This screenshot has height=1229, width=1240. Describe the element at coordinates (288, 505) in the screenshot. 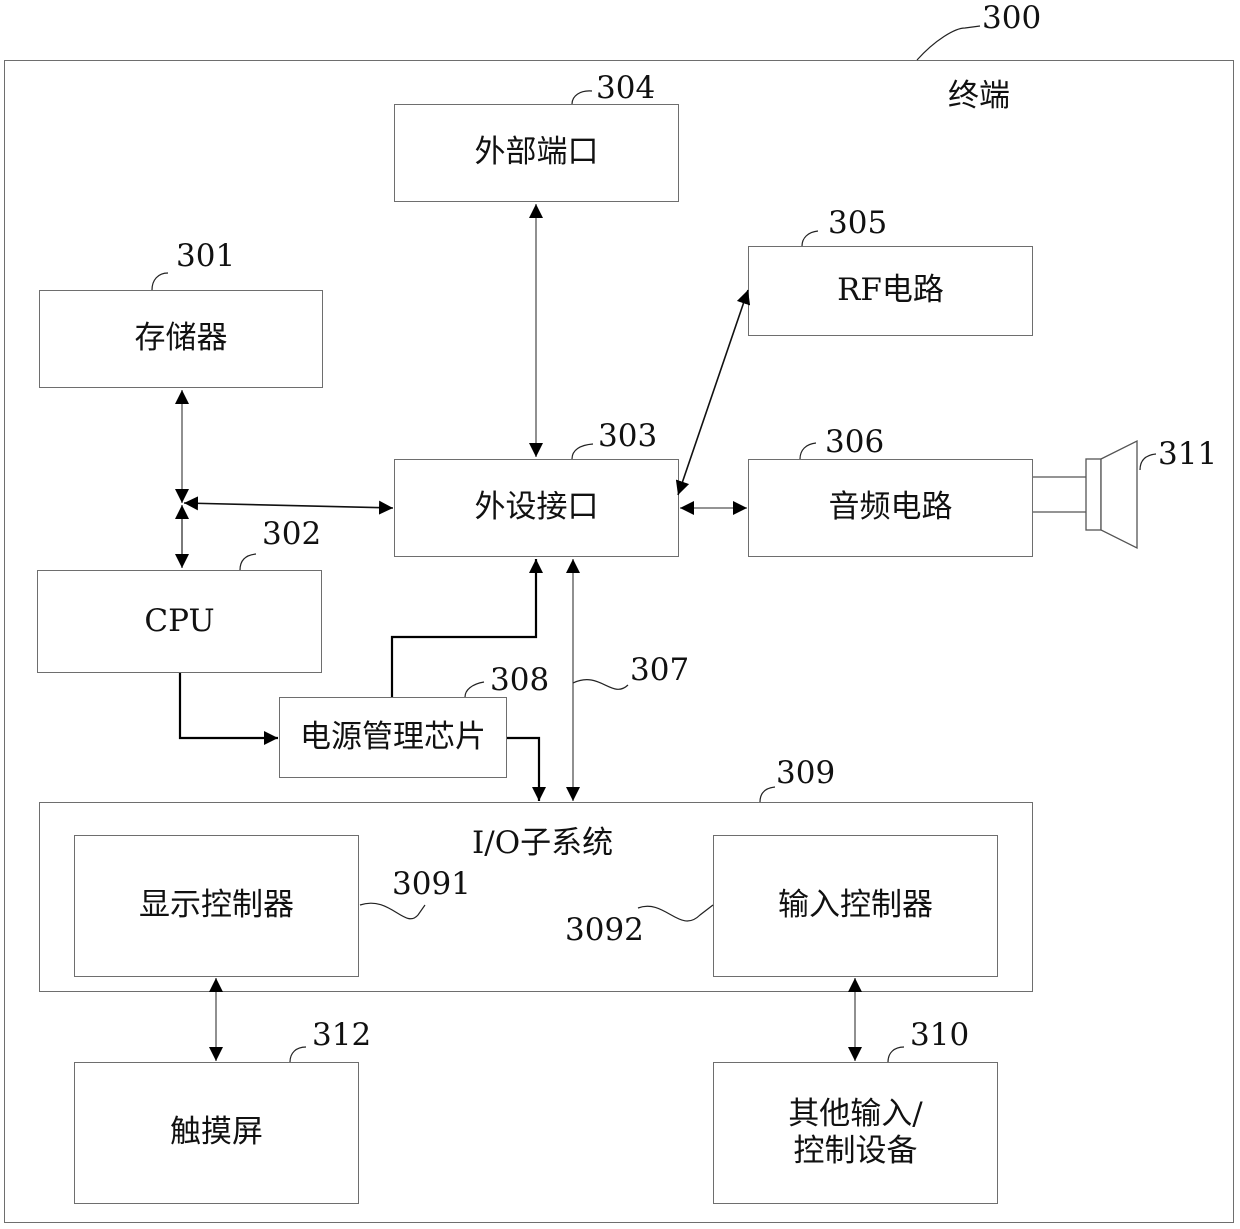

I see `arrow-junction-peripheral` at that location.